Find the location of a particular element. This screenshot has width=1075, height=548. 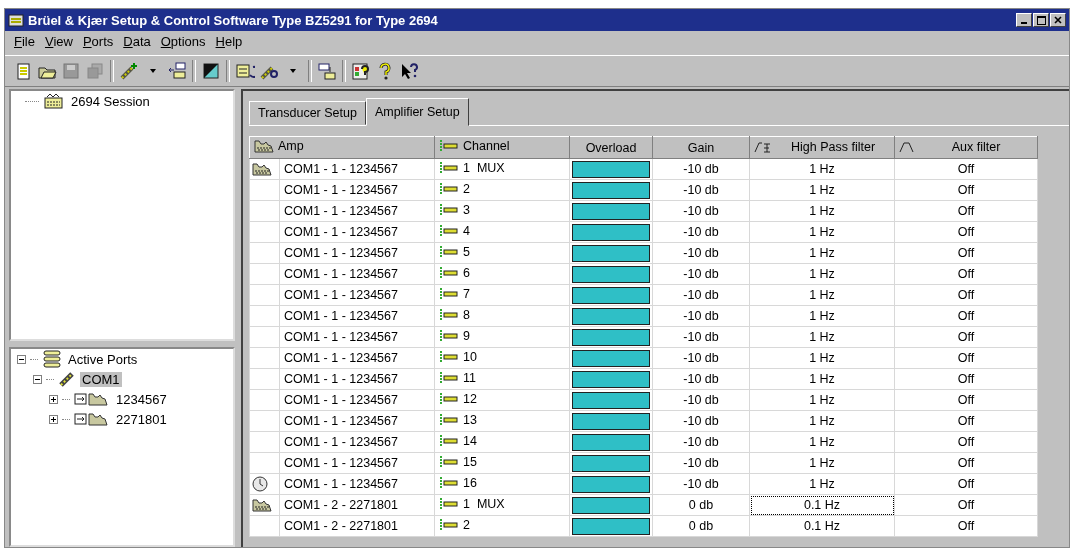

tree-item: 1234567 is located at coordinates (141, 399).